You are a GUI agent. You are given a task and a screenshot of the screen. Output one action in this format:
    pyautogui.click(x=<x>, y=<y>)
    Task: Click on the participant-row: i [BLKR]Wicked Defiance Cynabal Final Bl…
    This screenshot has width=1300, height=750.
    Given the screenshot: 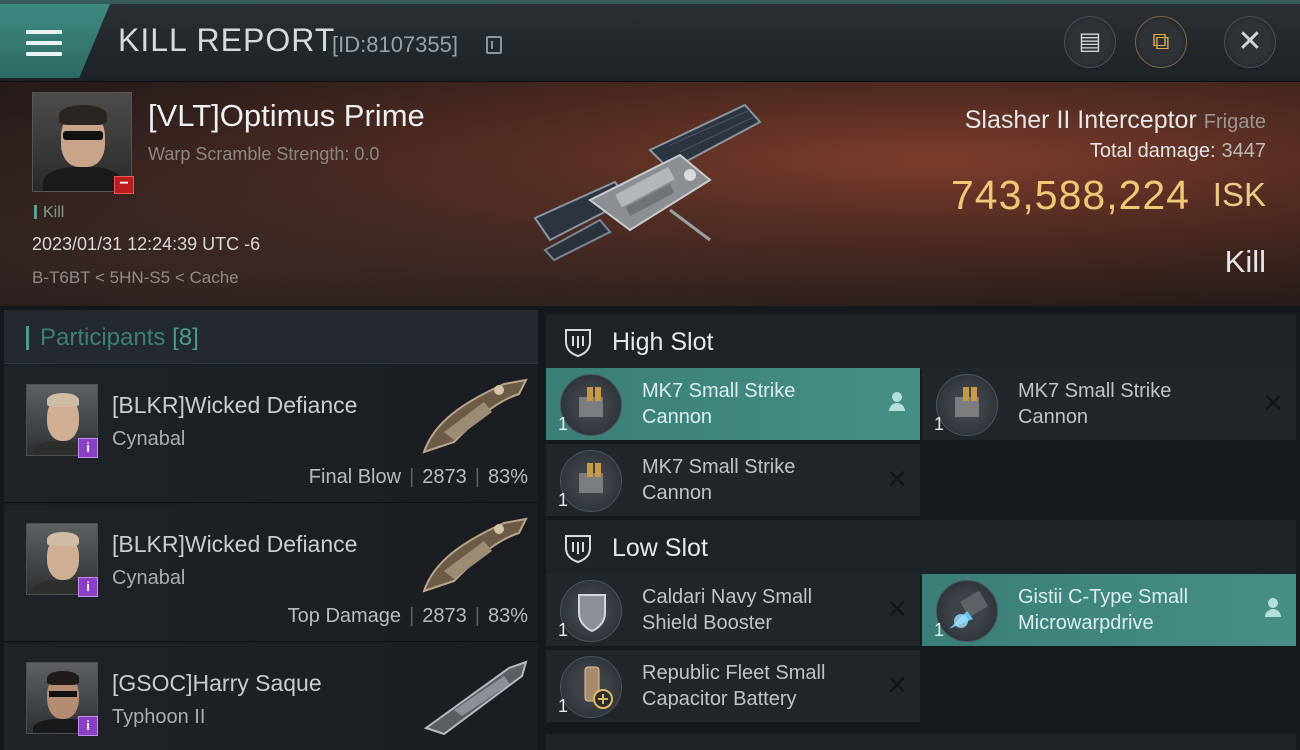 What is the action you would take?
    pyautogui.click(x=271, y=434)
    